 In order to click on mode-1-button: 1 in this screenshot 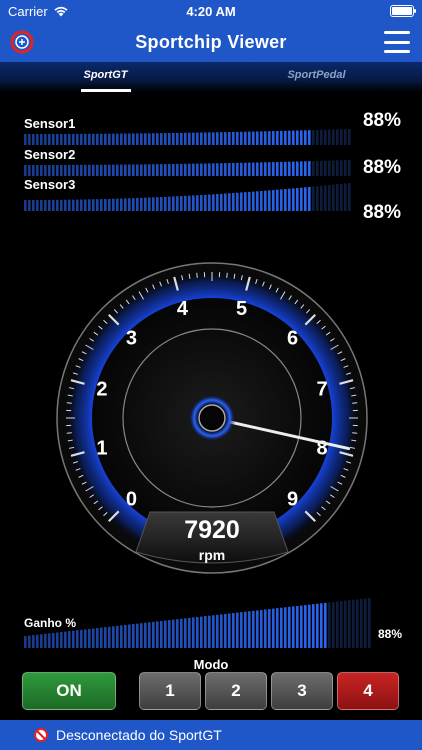, I will do `click(170, 691)`.